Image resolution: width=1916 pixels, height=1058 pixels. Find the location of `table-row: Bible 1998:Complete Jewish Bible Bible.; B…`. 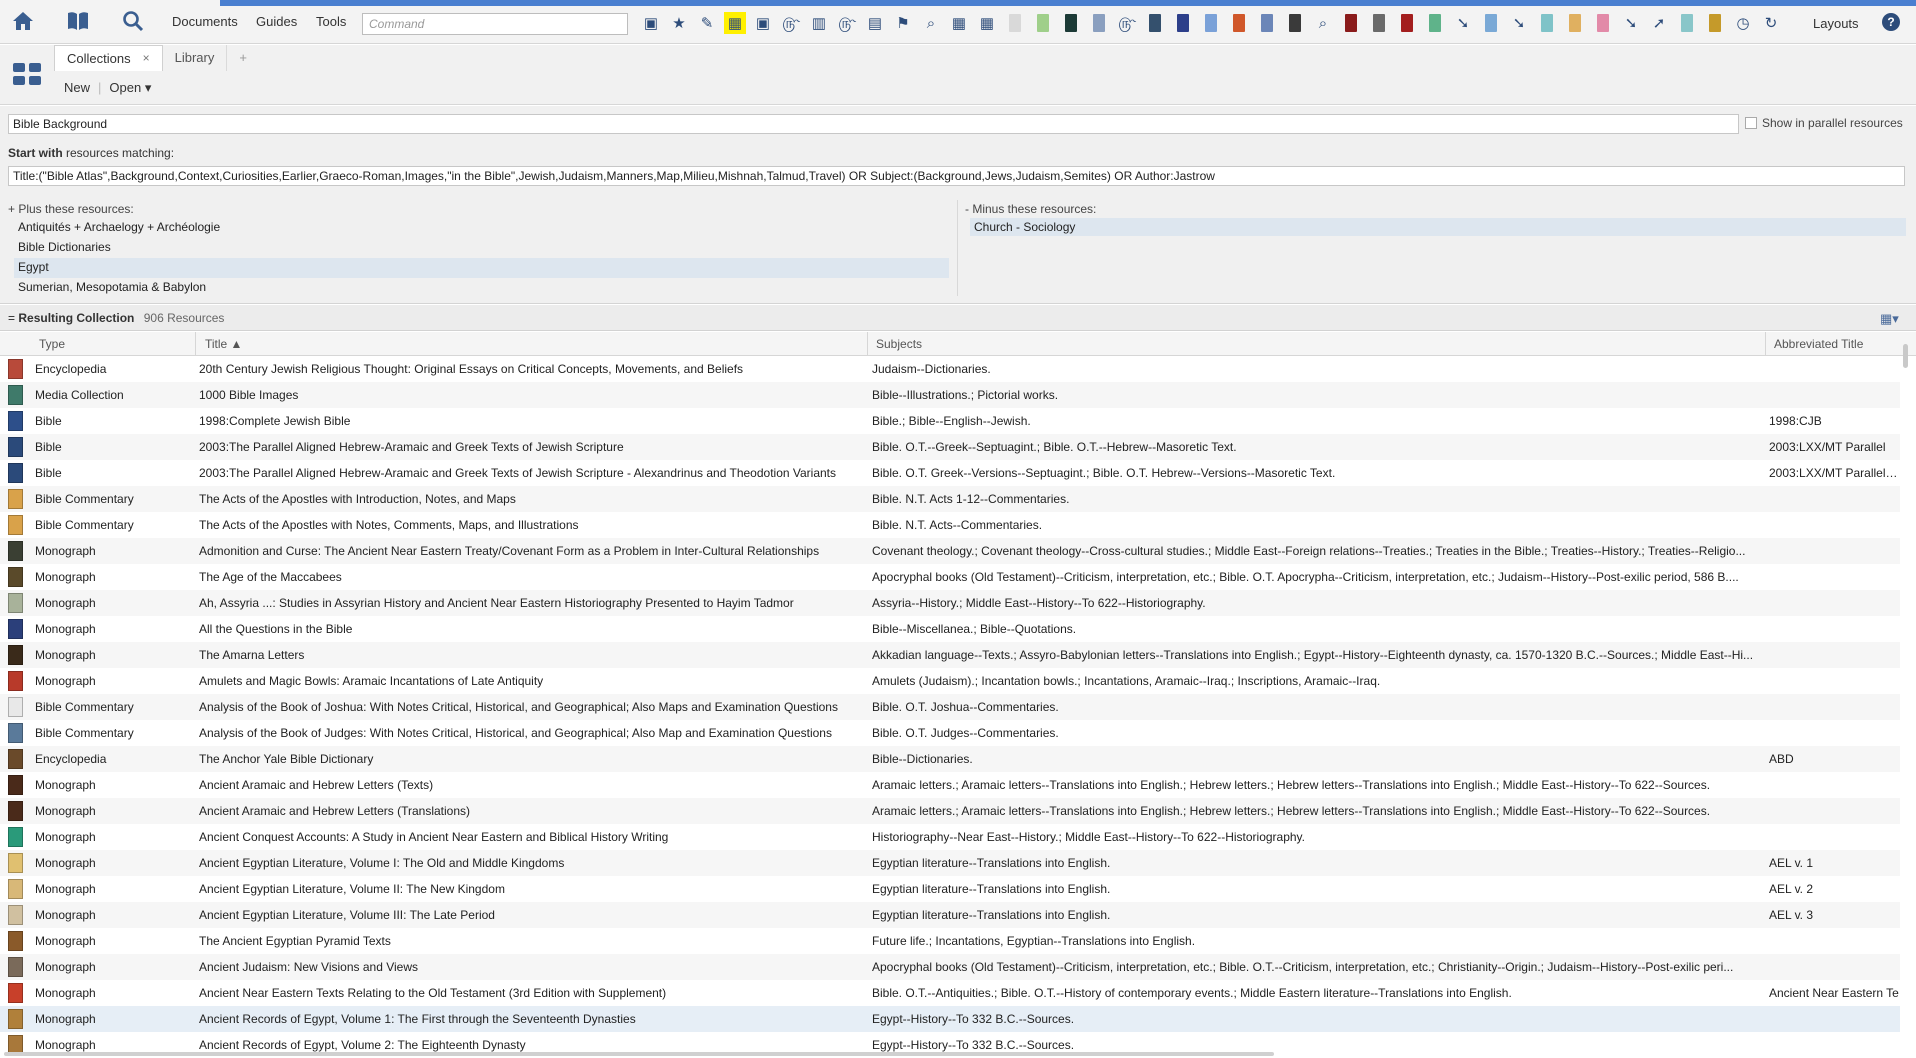

table-row: Bible 1998:Complete Jewish Bible Bible.; B… is located at coordinates (950, 421).